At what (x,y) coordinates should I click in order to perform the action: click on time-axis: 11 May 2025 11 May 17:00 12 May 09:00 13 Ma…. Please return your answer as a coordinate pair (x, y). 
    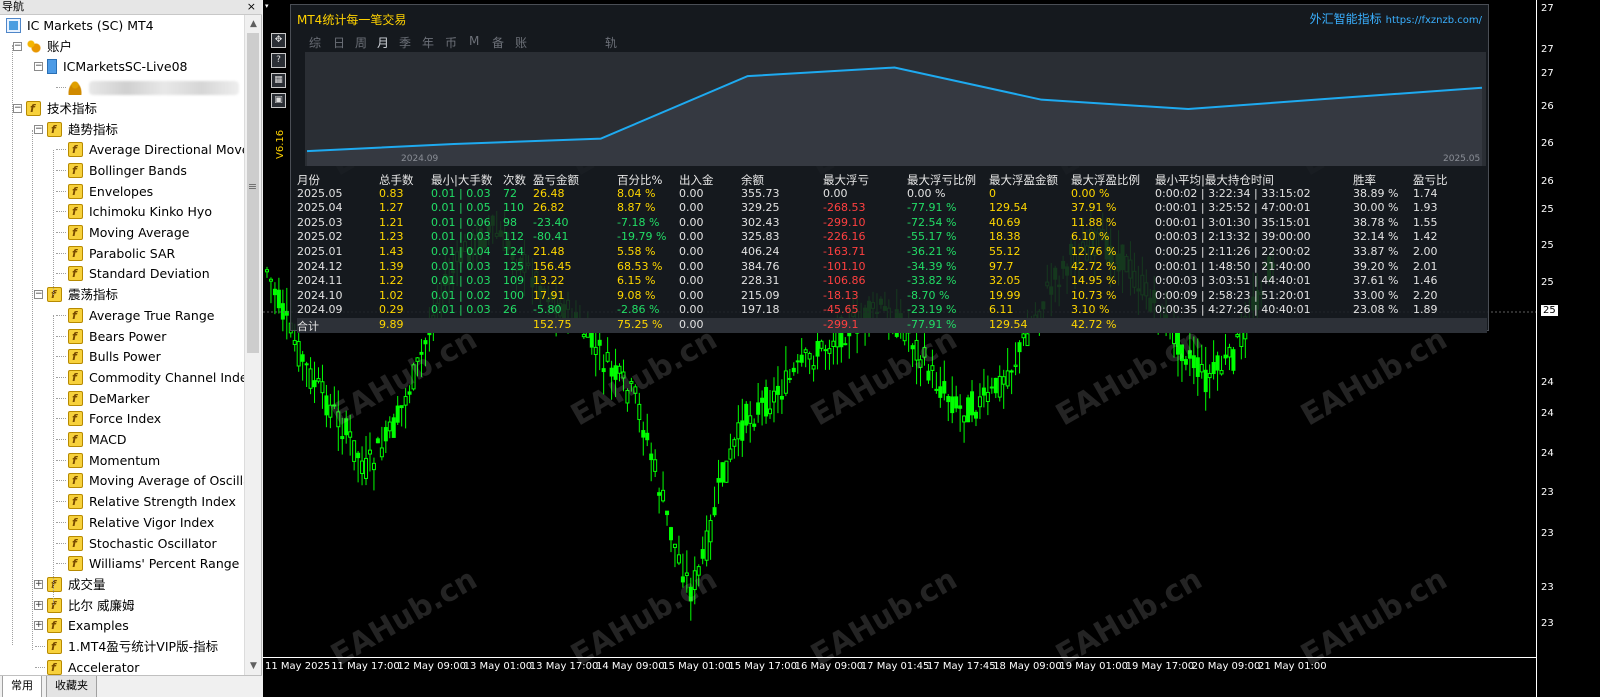
    Looking at the image, I should click on (899, 677).